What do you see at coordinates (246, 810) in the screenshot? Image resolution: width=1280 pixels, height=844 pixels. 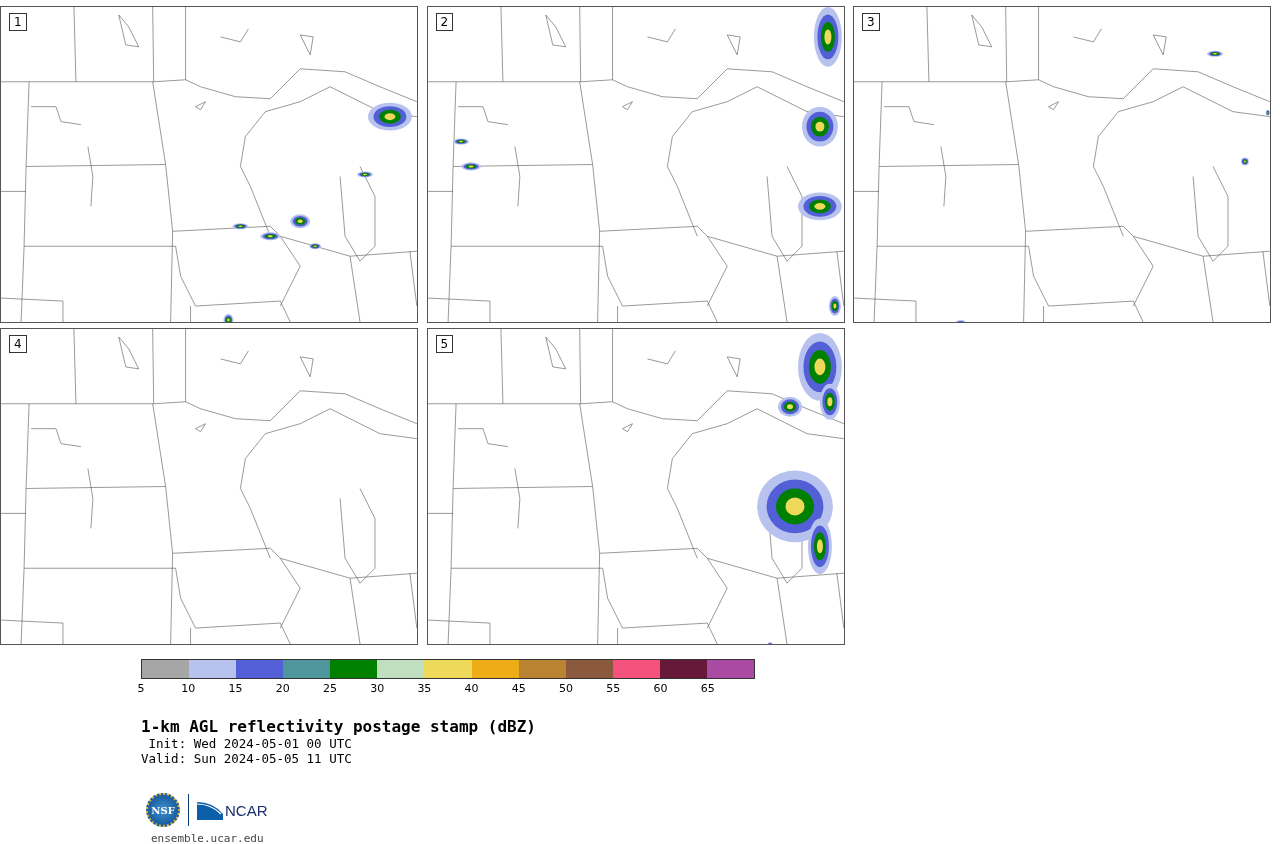 I see `ncar-logo-text: NCAR` at bounding box center [246, 810].